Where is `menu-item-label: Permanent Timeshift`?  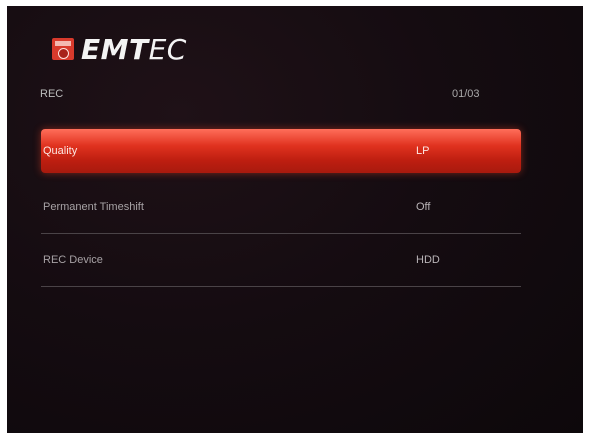 menu-item-label: Permanent Timeshift is located at coordinates (93, 207).